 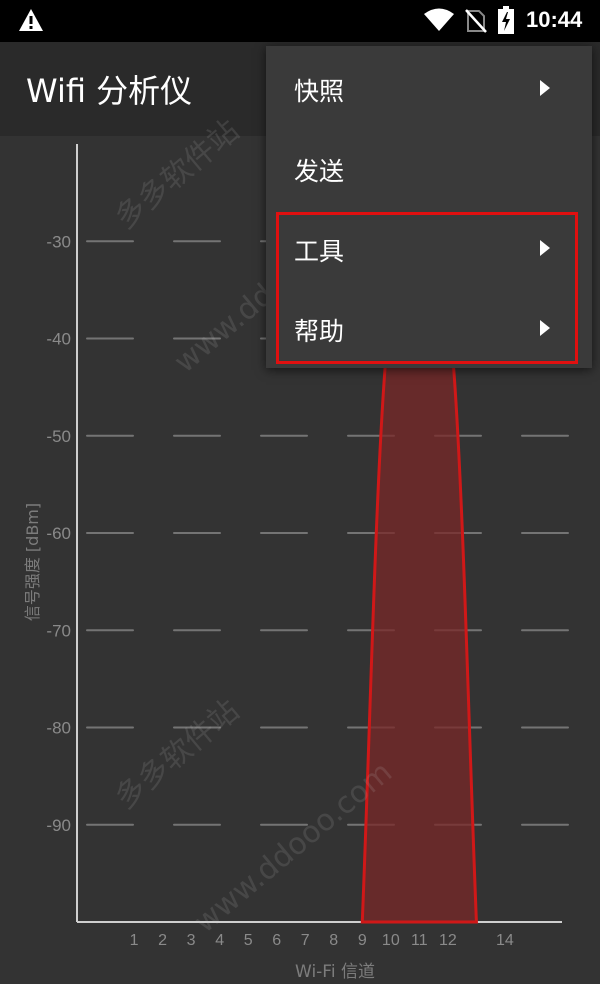 I want to click on x-axis-title: Wi-Fi 信道, so click(x=335, y=972).